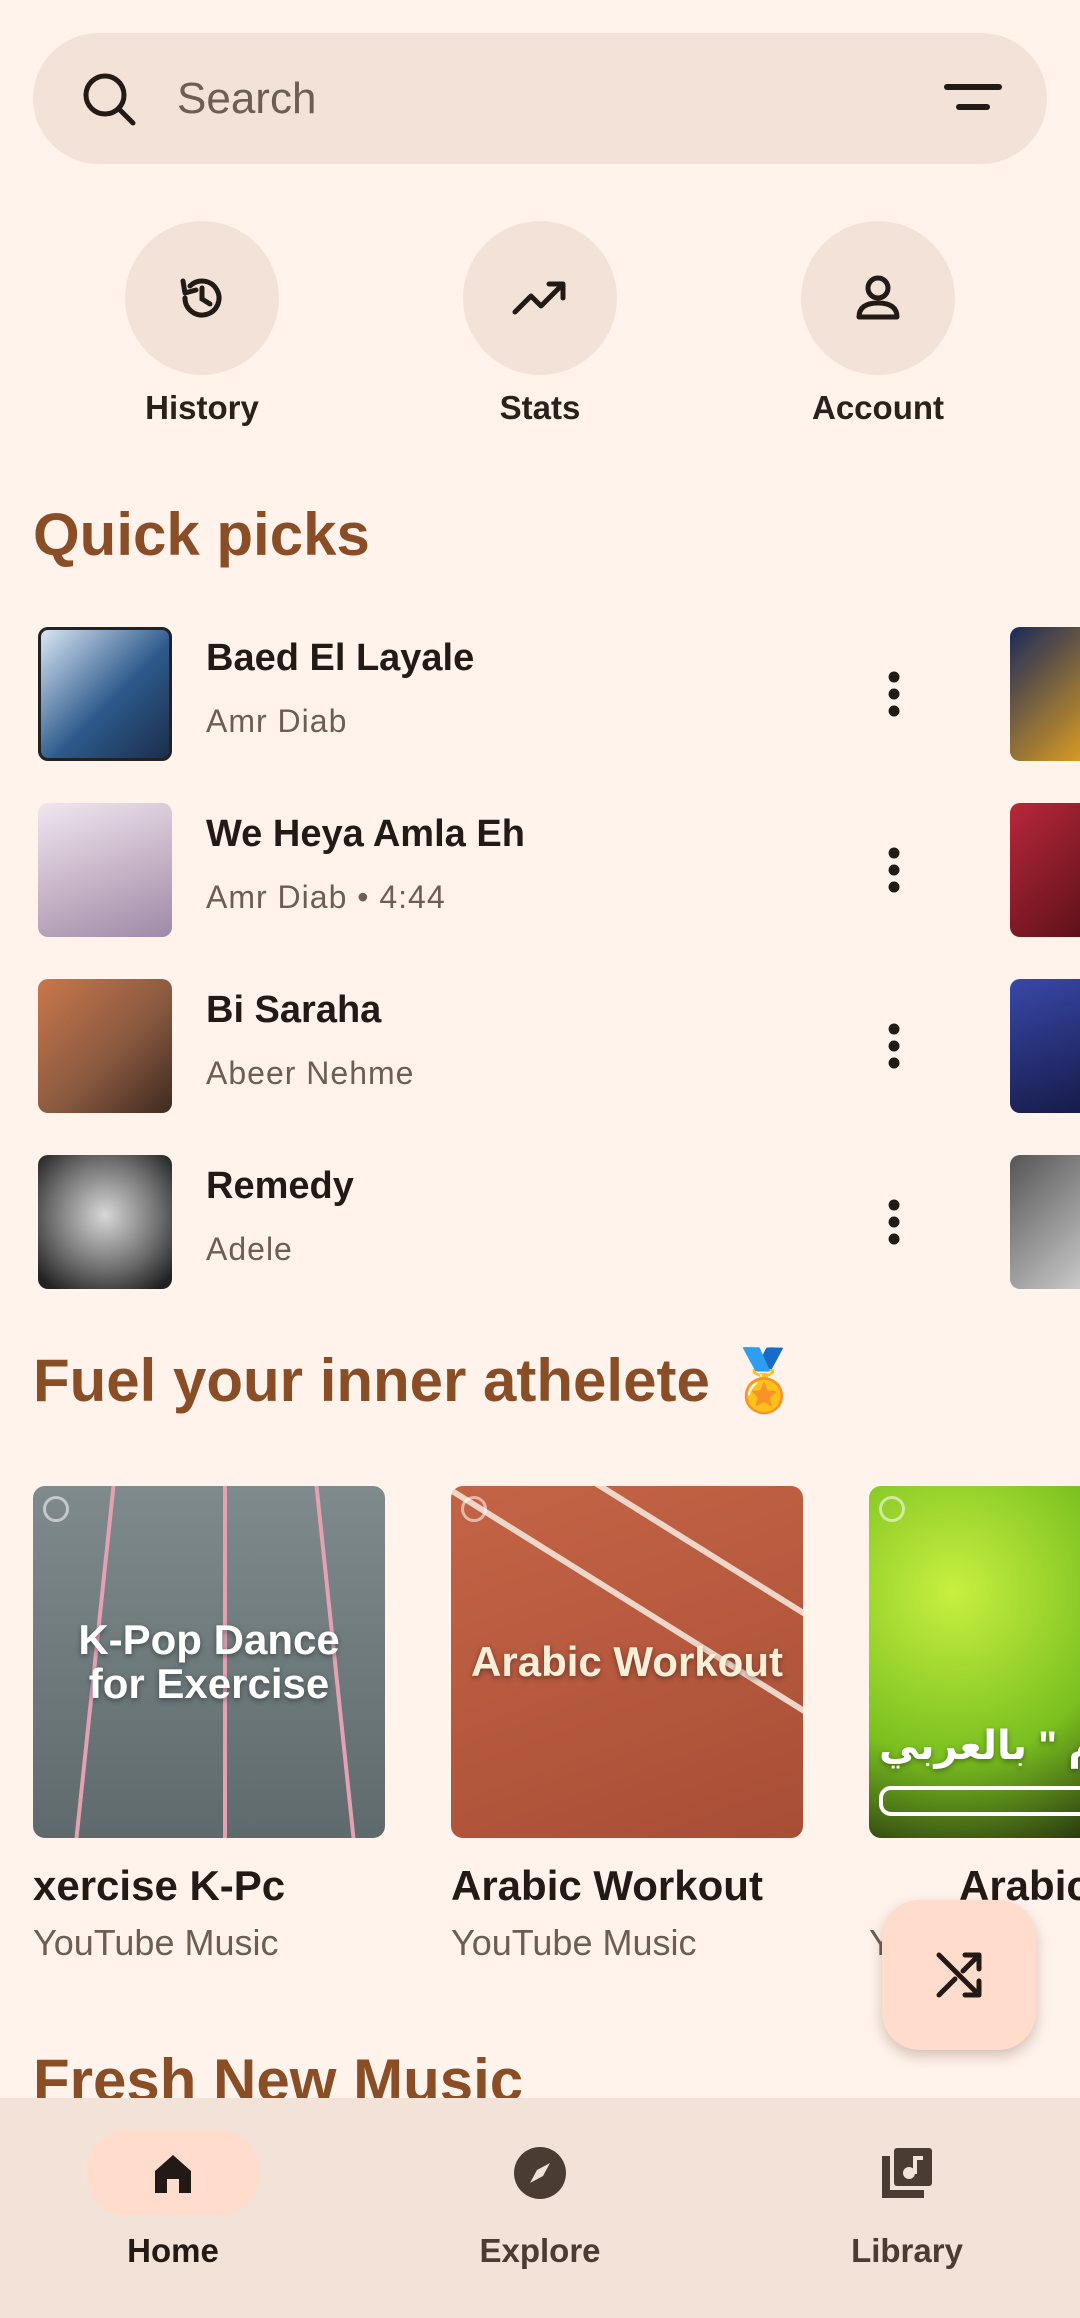 This screenshot has height=2318, width=1080. Describe the element at coordinates (202, 407) in the screenshot. I see `history-label: History` at that location.